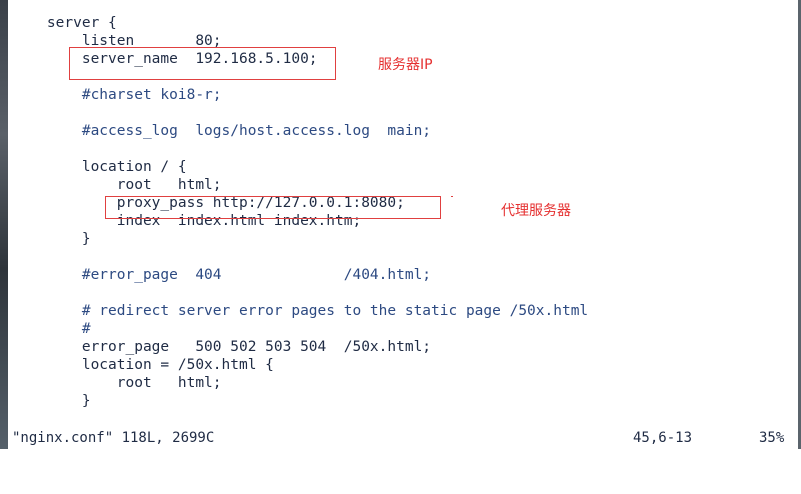 The width and height of the screenshot is (801, 494). What do you see at coordinates (202, 63) in the screenshot?
I see `server-name-highlight-box` at bounding box center [202, 63].